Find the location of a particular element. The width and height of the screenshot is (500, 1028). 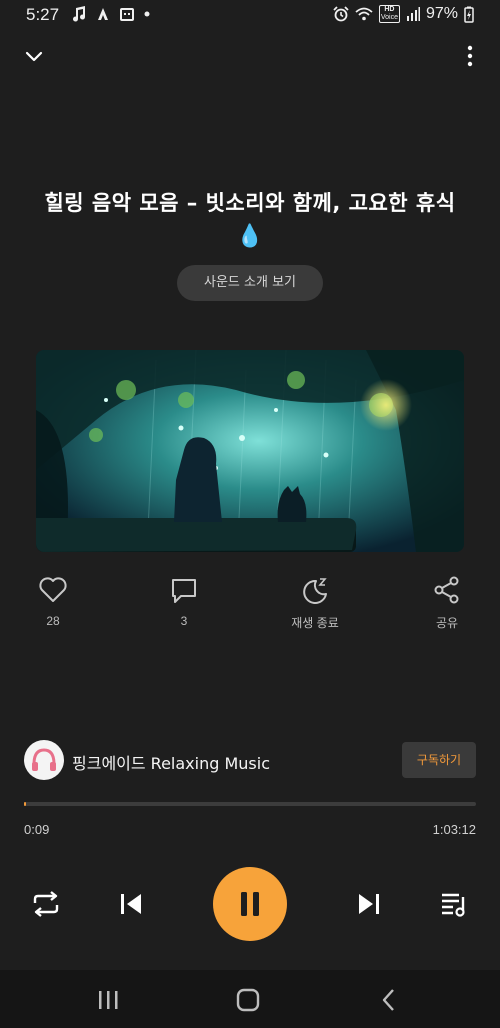

skip-next-icon is located at coordinates (369, 904).